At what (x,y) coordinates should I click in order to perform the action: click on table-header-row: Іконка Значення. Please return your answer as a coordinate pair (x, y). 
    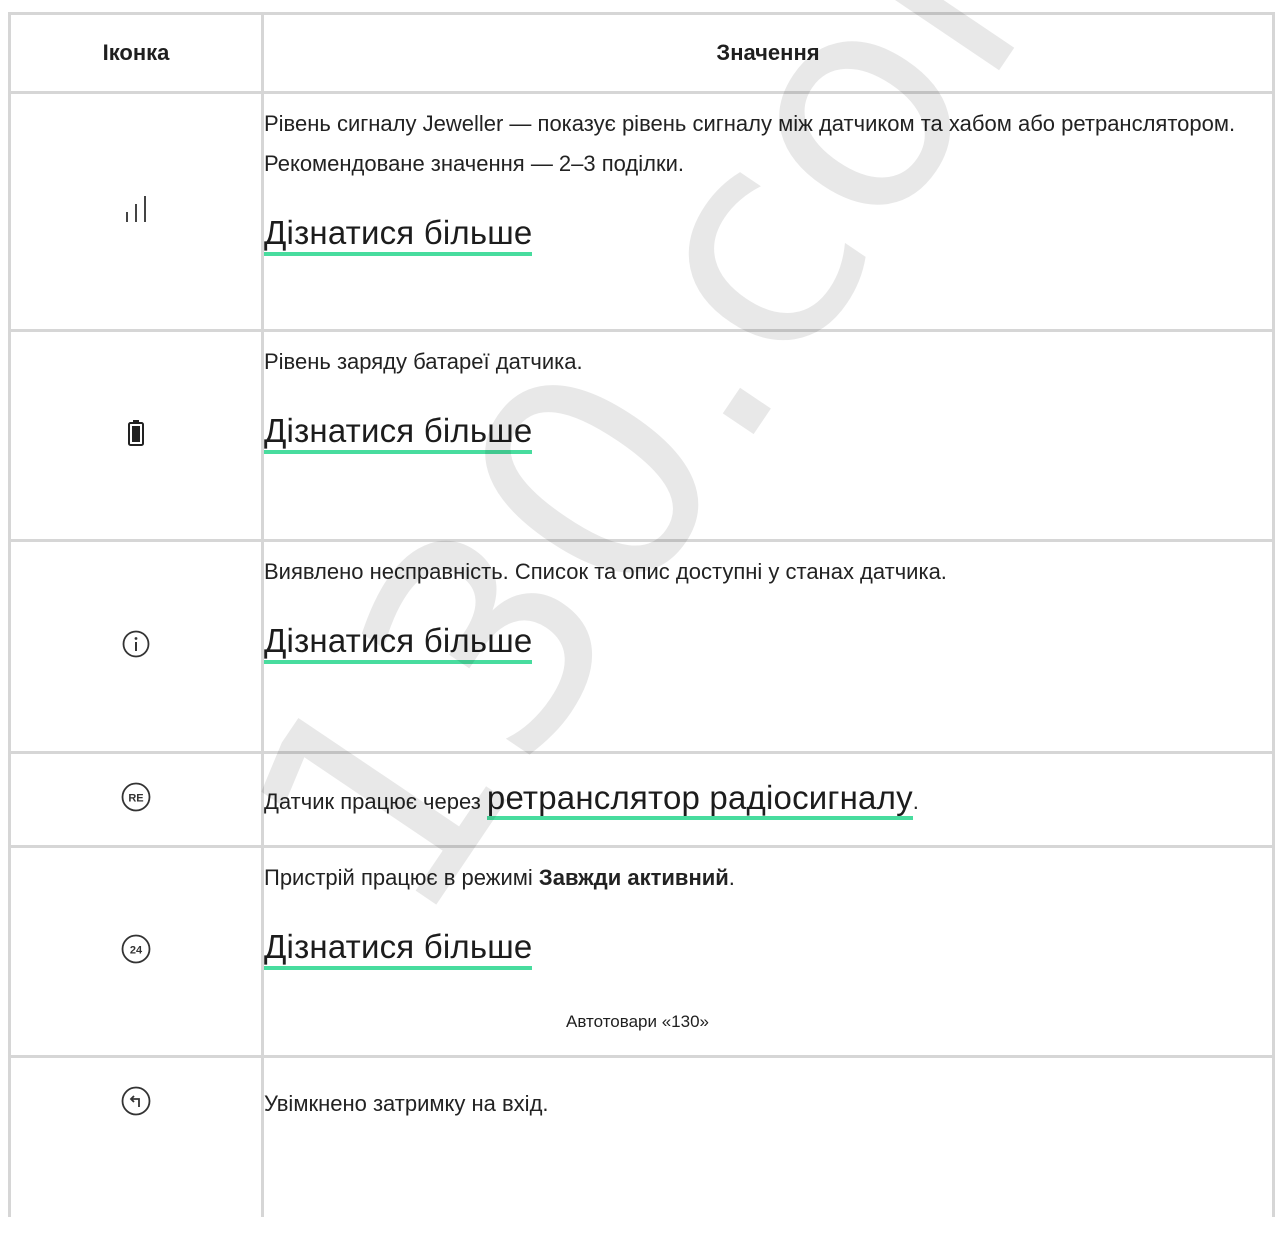
    Looking at the image, I should click on (641, 52).